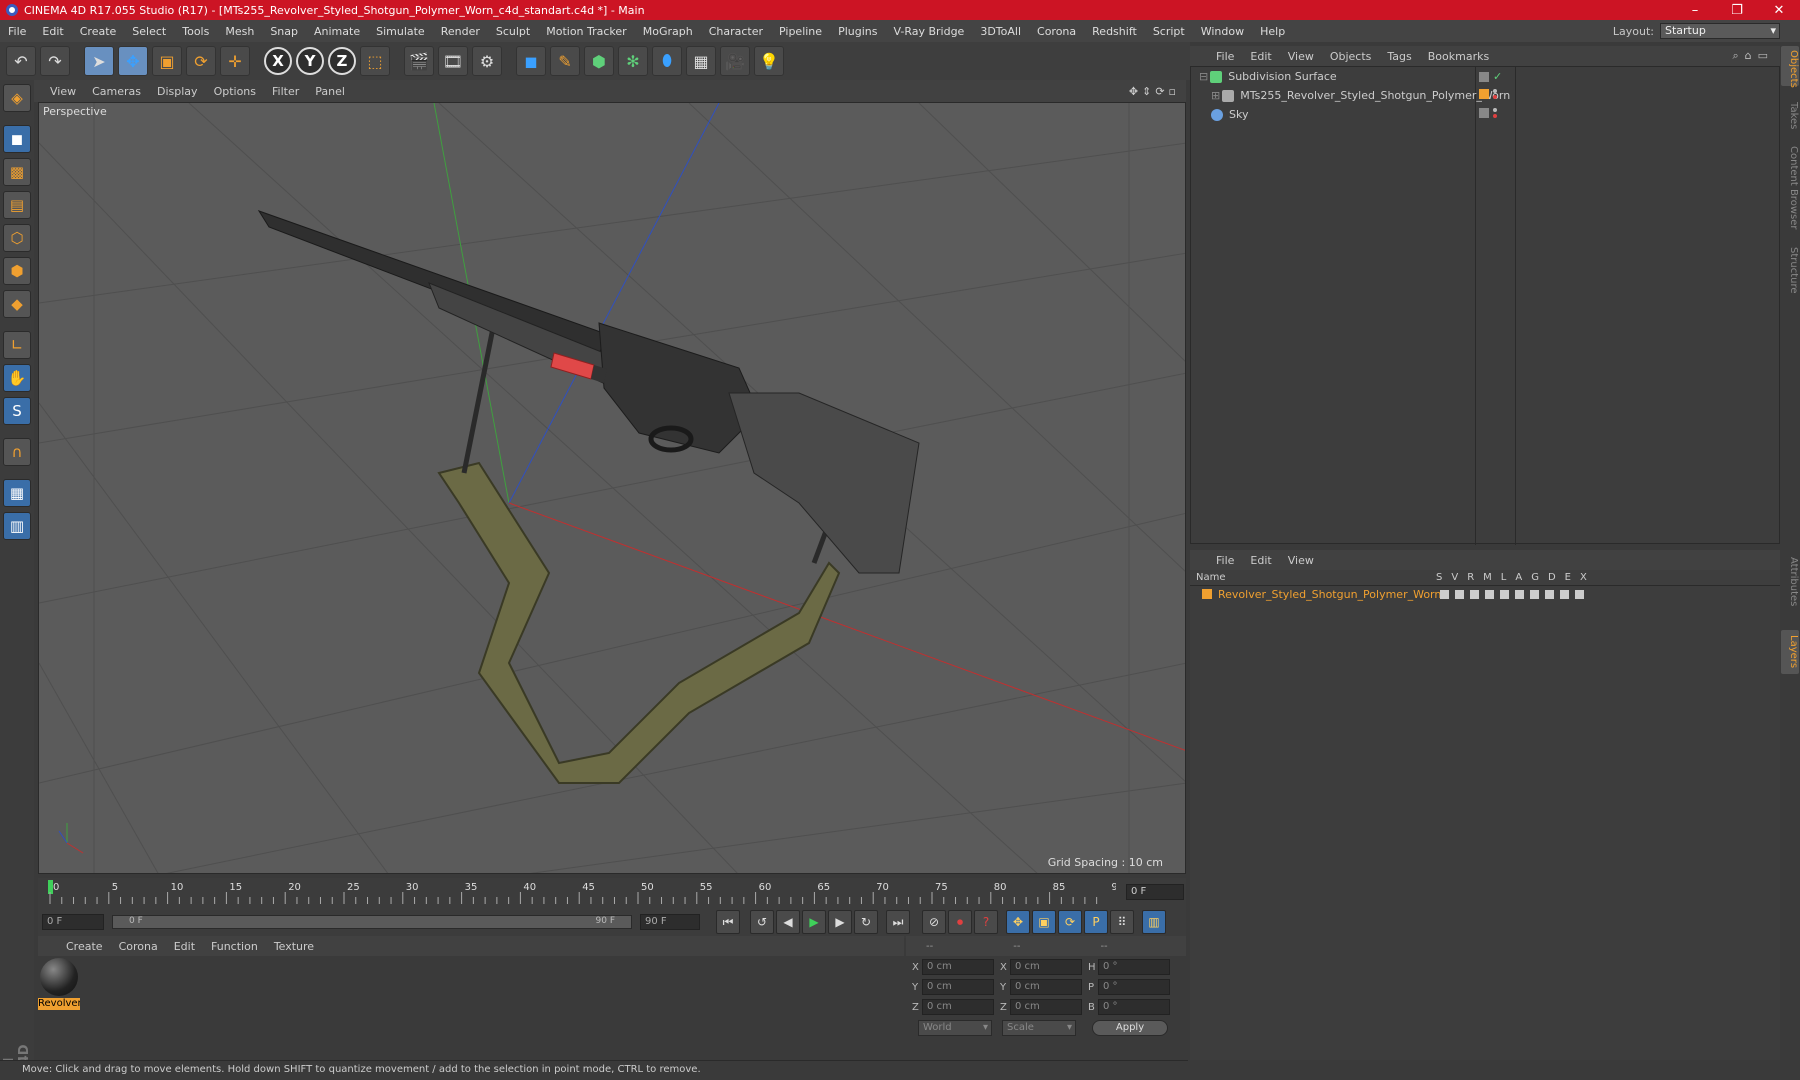 The width and height of the screenshot is (1800, 1080). I want to click on layer-col-animation: A, so click(1518, 577).